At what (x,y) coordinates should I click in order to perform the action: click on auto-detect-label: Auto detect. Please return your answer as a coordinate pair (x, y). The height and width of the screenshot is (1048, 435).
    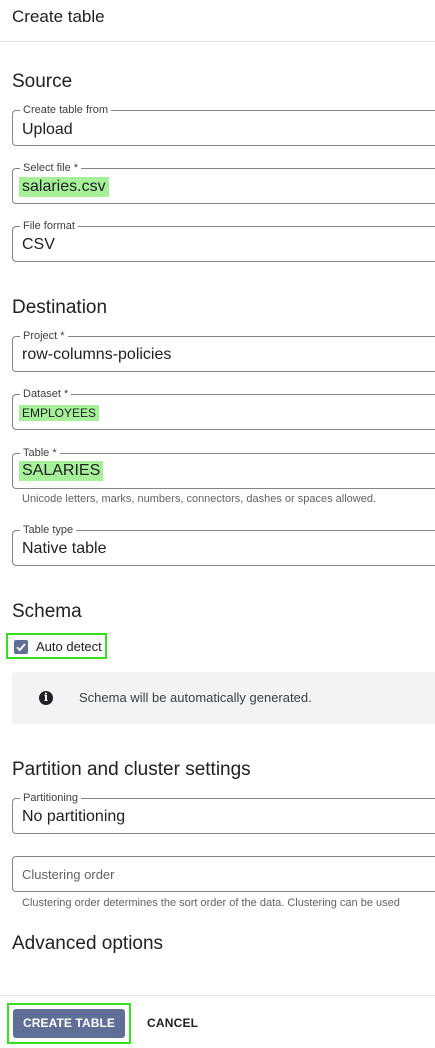
    Looking at the image, I should click on (69, 646).